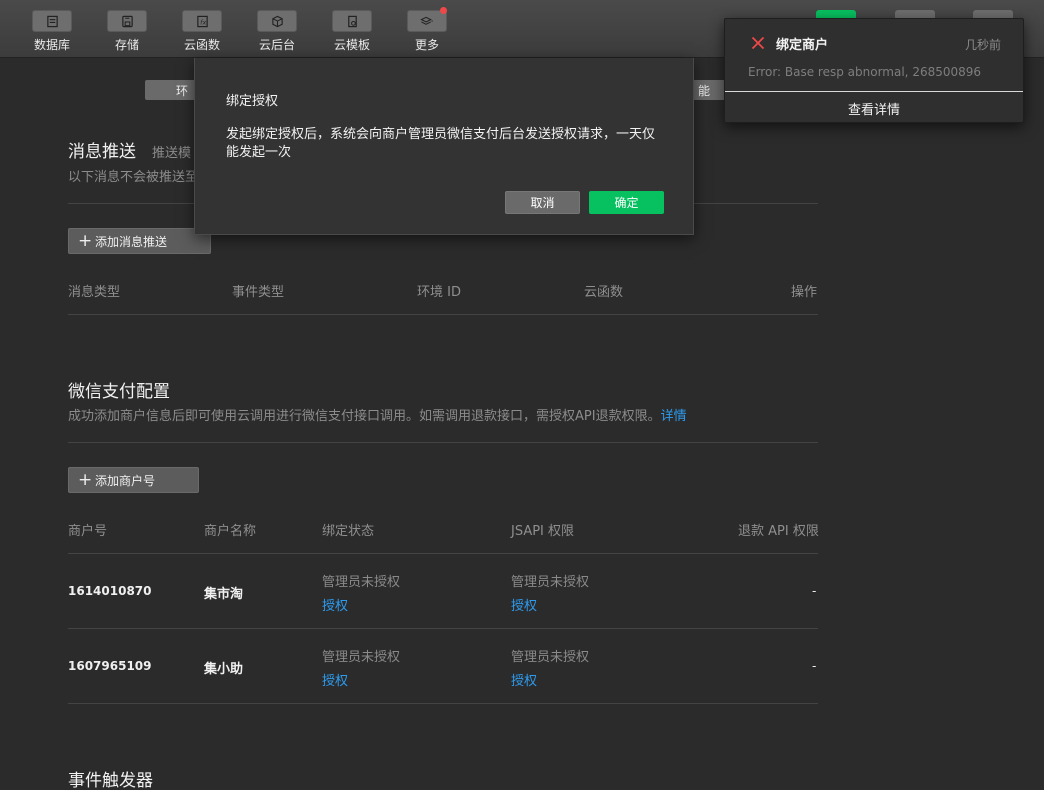 Image resolution: width=1044 pixels, height=790 pixels. Describe the element at coordinates (172, 153) in the screenshot. I see `message-push-subtitle: 推送模` at that location.